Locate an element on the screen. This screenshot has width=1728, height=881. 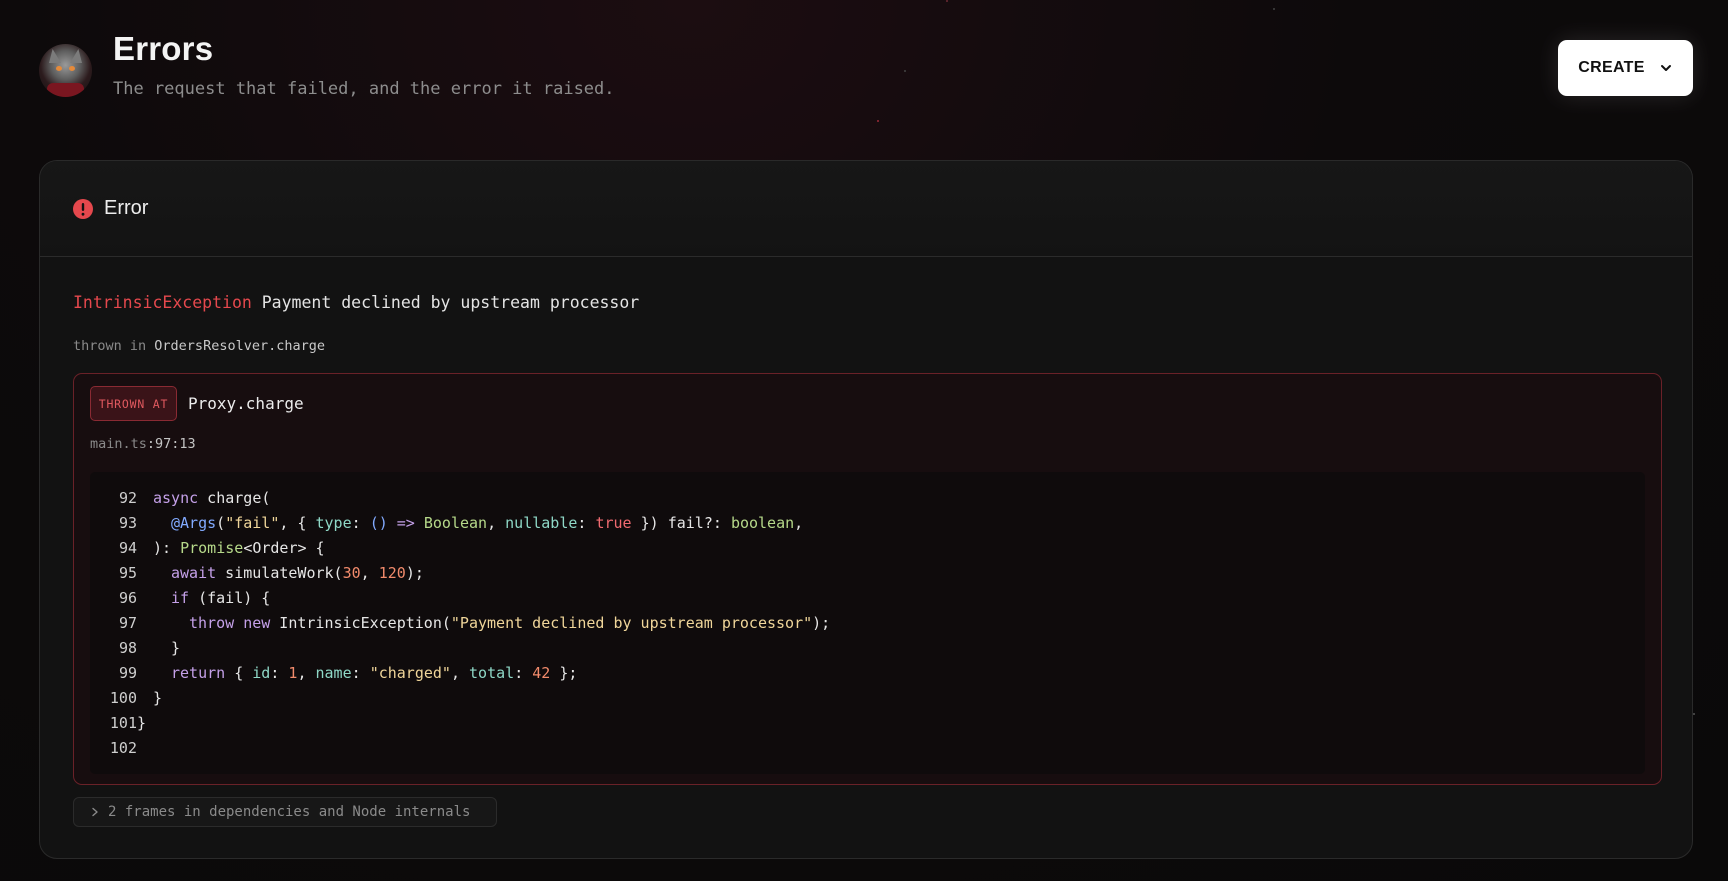
line-number: 99 is located at coordinates (127, 673).